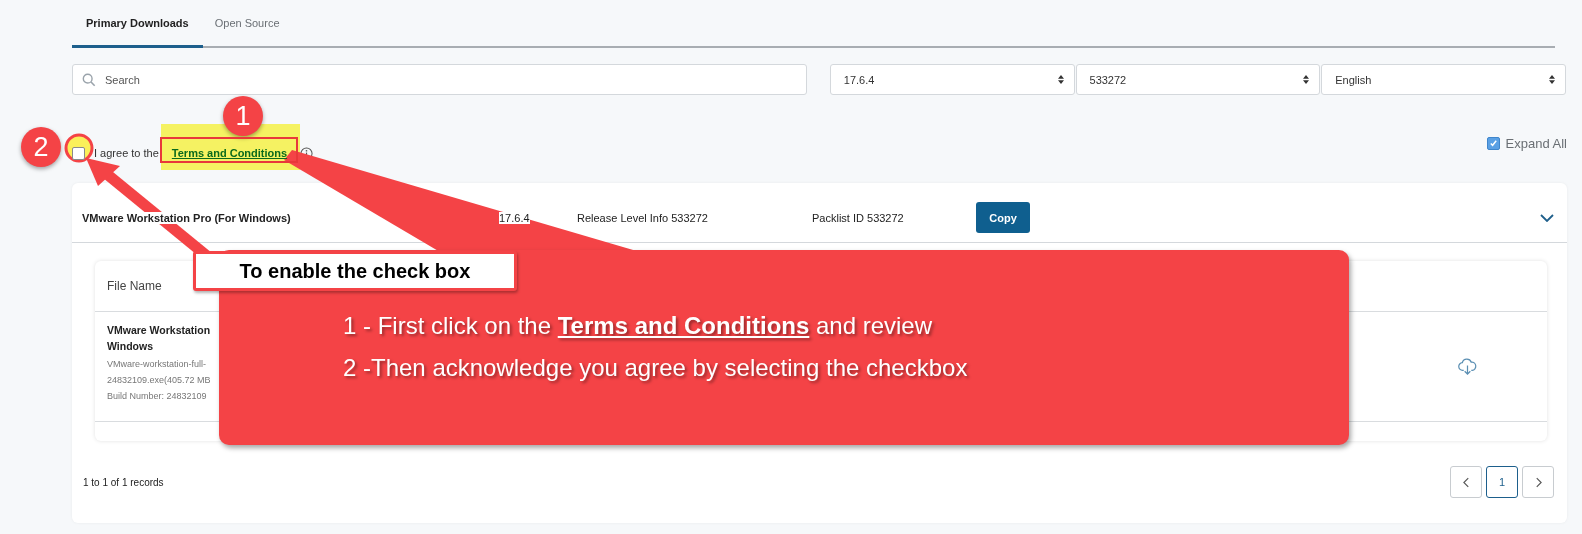  I want to click on instruction-text: 2 -Then acknowledge you agree by selecting the checkbox, so click(655, 368).